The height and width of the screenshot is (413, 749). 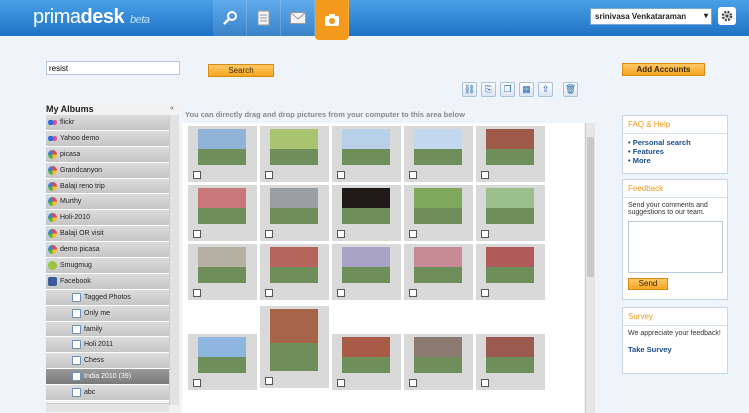 I want to click on scroll-thumb, so click(x=590, y=207).